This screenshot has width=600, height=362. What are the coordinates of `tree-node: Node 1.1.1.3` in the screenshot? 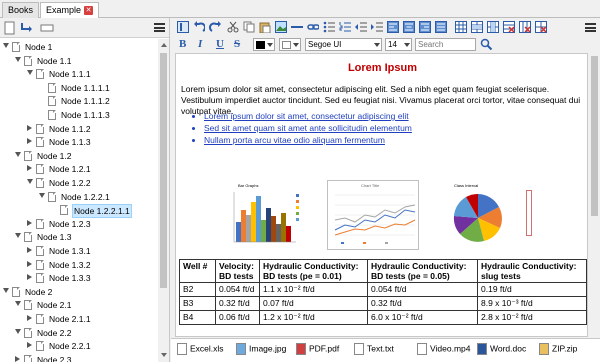 It's located at (79, 116).